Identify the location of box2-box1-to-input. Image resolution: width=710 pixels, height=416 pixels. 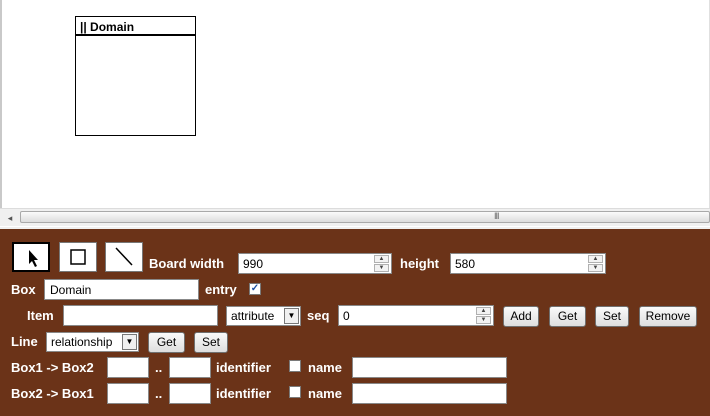
(190, 393).